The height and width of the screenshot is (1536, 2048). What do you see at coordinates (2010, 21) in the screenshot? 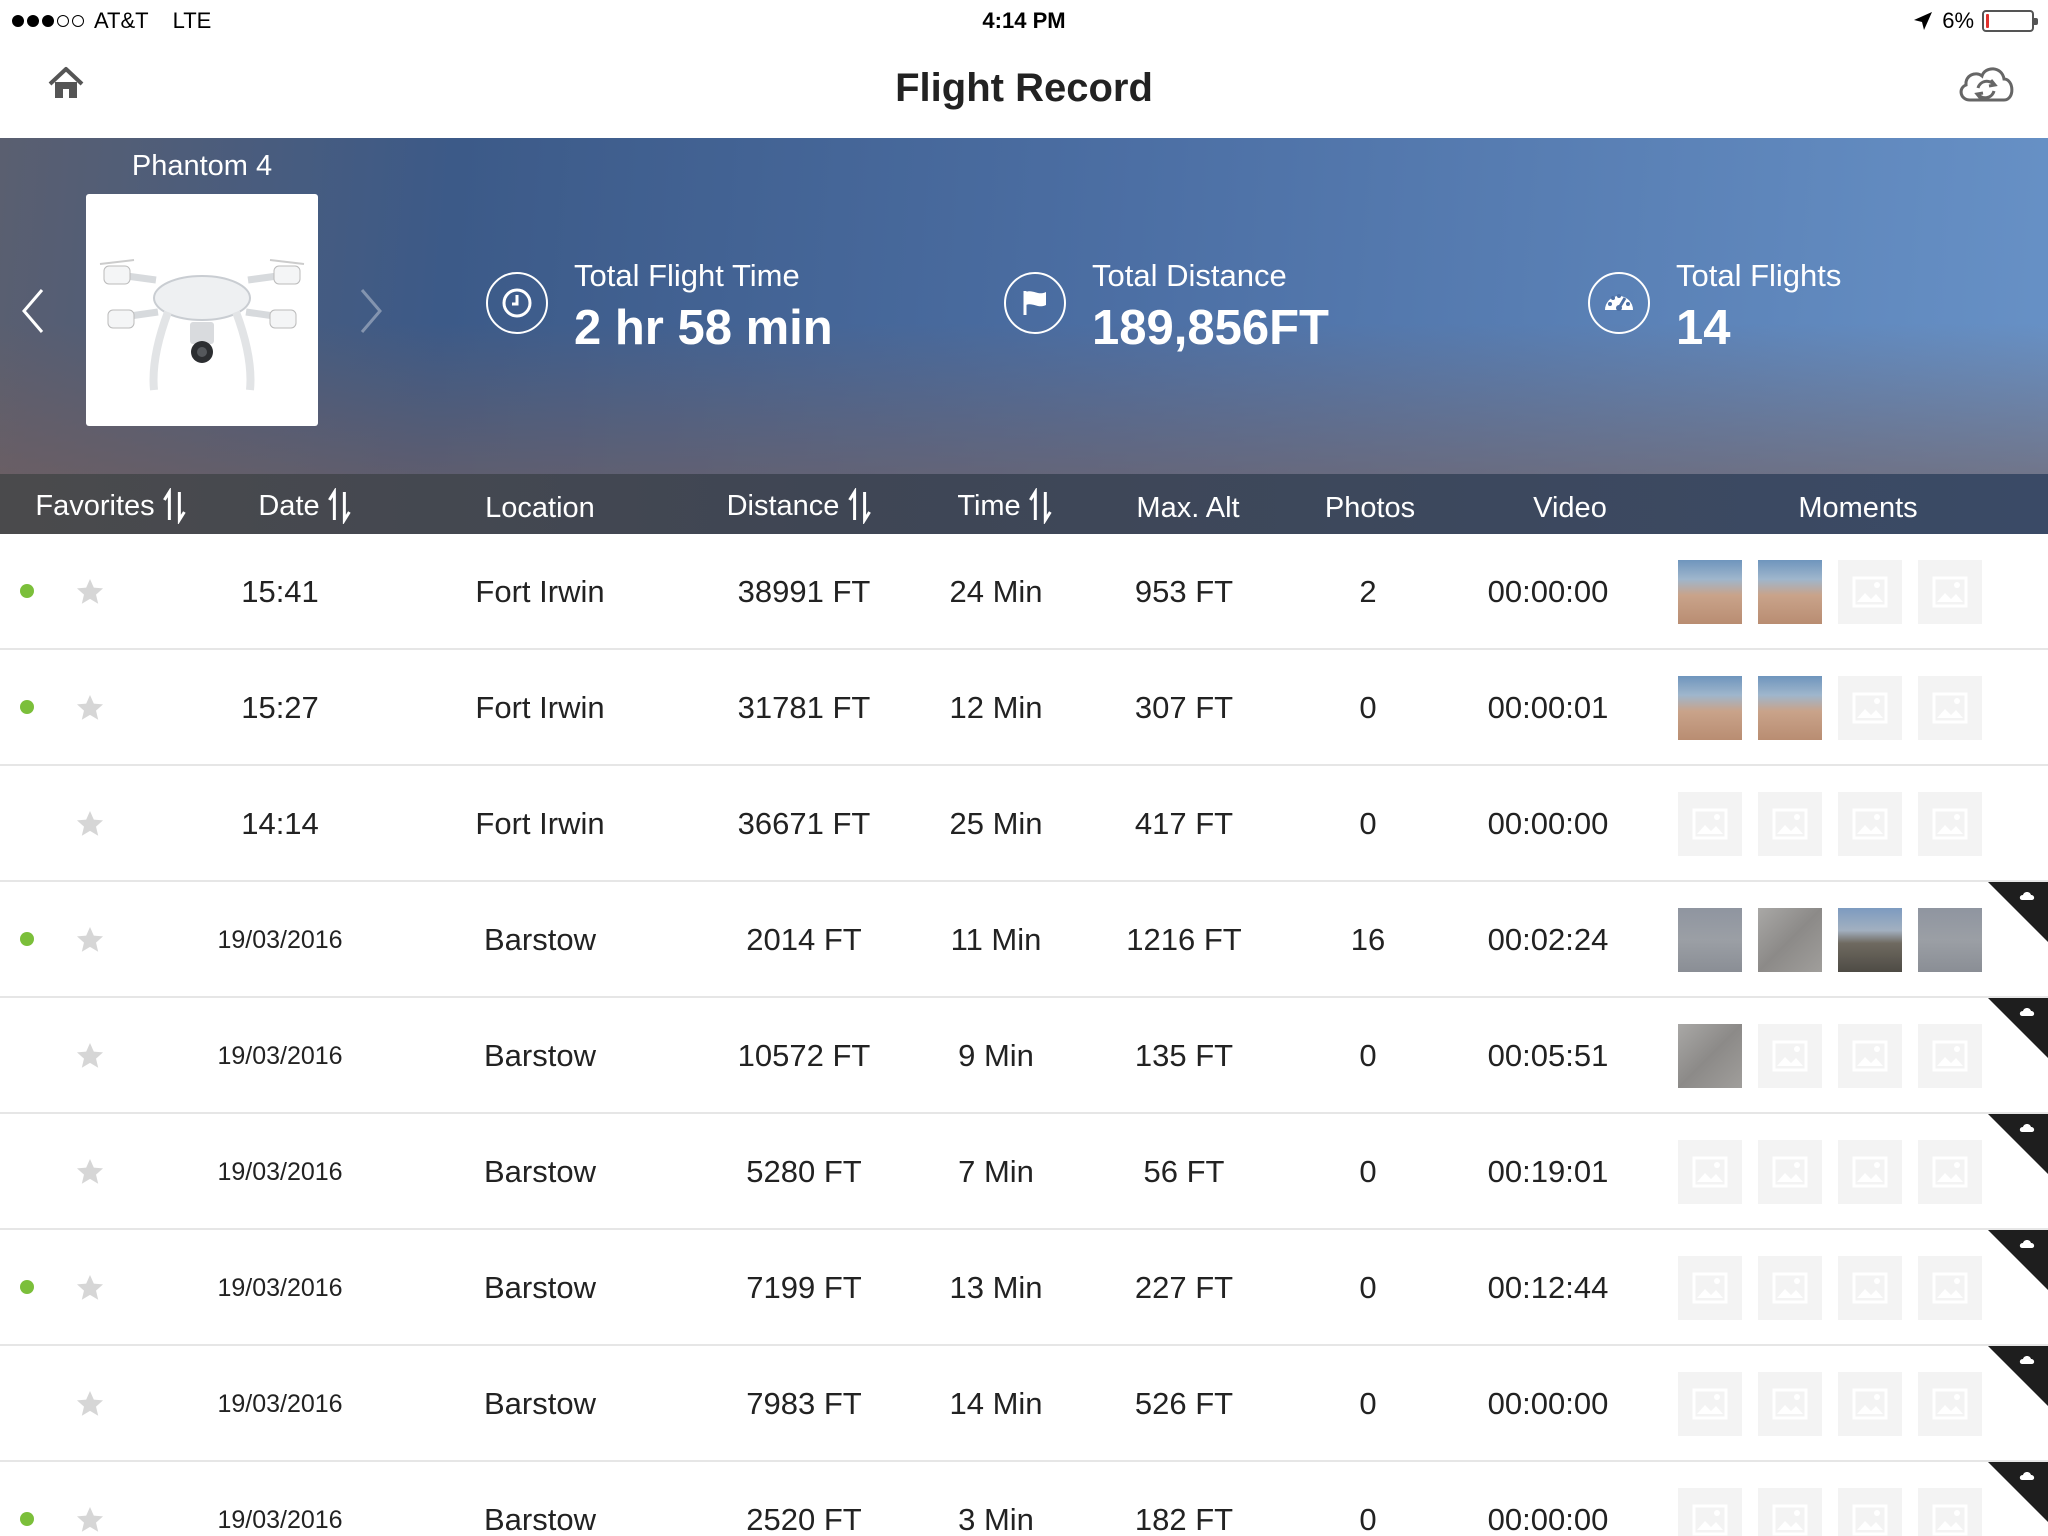
I see `battery-icon` at bounding box center [2010, 21].